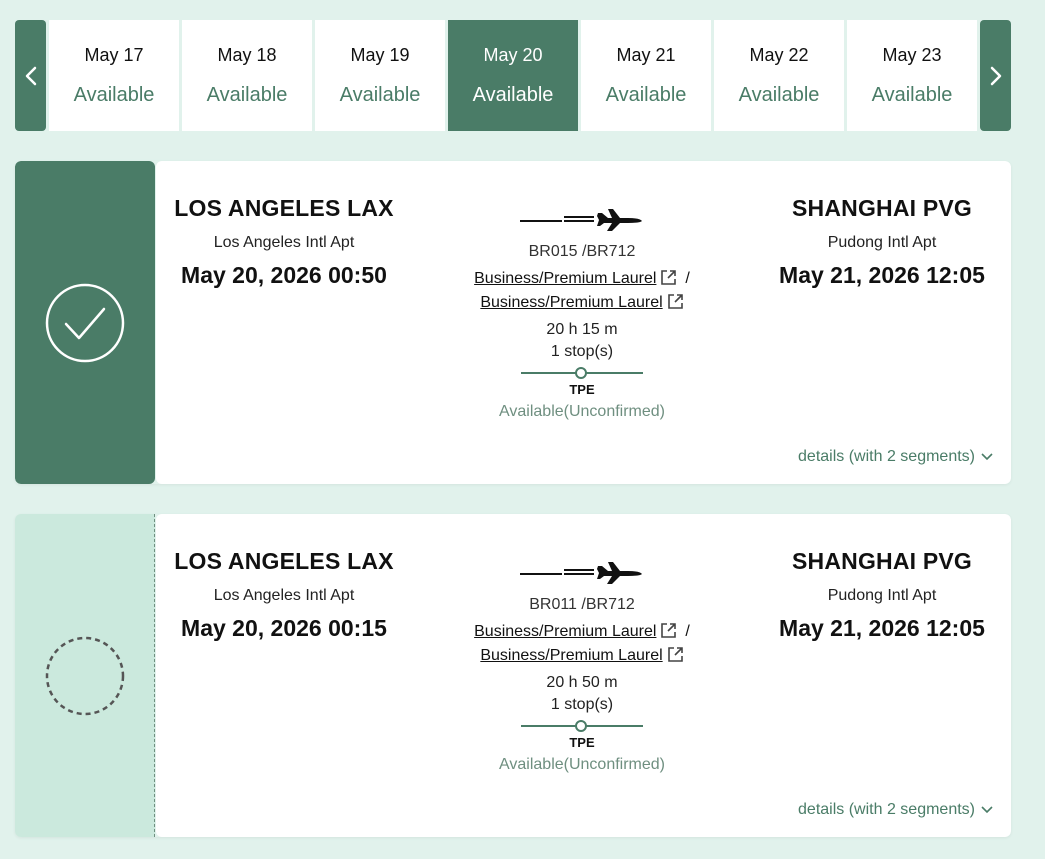  What do you see at coordinates (380, 54) in the screenshot?
I see `date-label: May 19` at bounding box center [380, 54].